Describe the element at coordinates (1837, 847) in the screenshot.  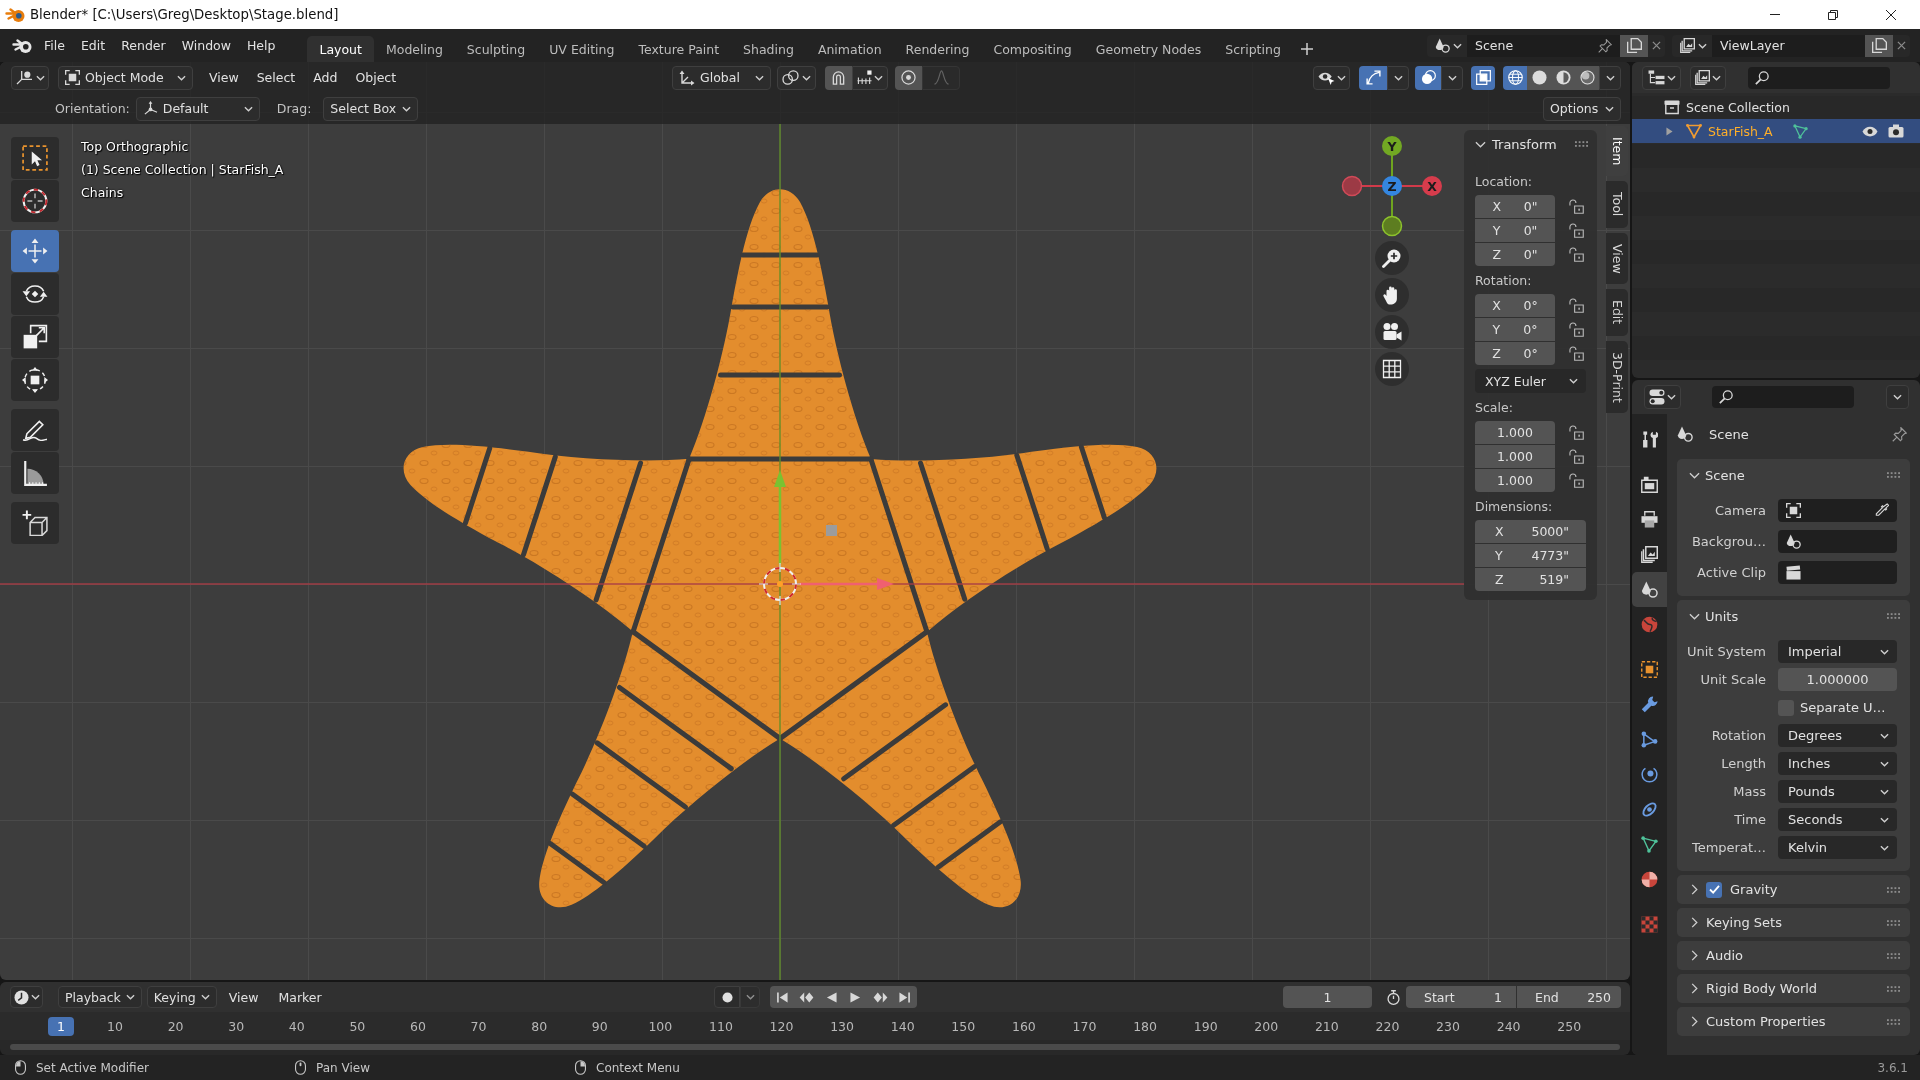
I see `dropdown: Kelvin` at that location.